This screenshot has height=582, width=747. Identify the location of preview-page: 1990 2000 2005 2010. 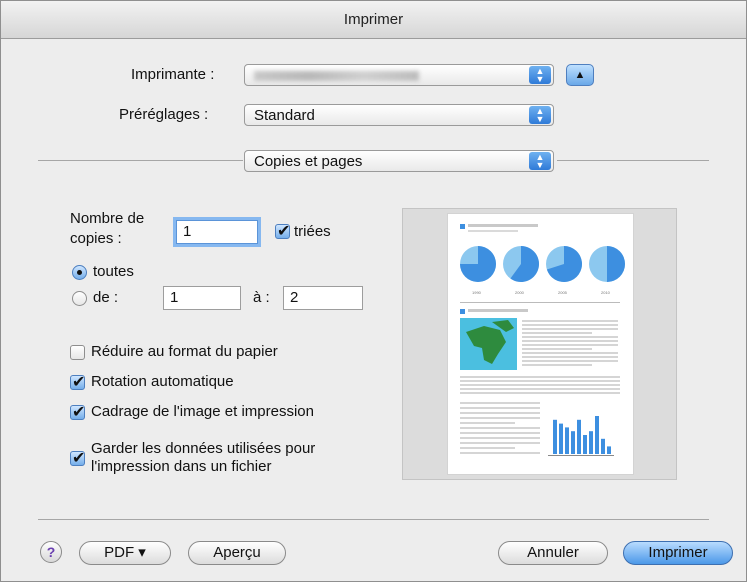
(540, 344).